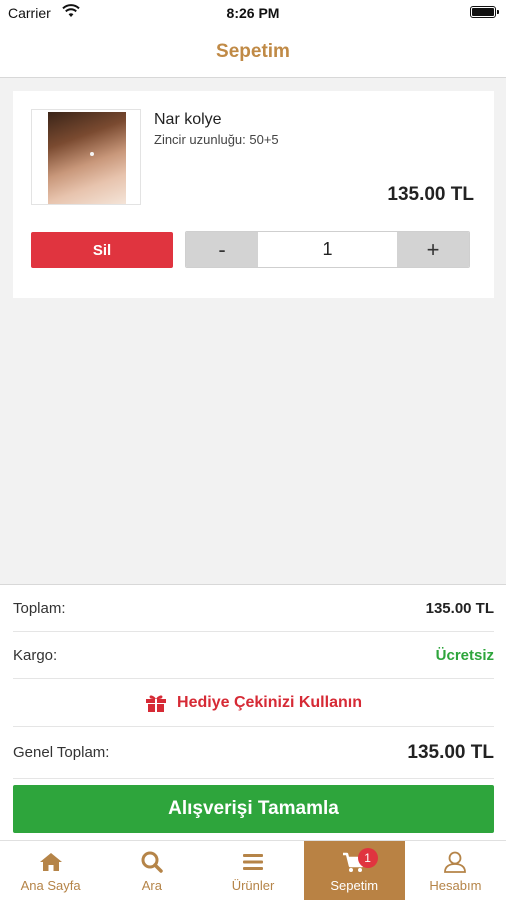 The height and width of the screenshot is (900, 506). Describe the element at coordinates (92, 154) in the screenshot. I see `pendant-highlight` at that location.